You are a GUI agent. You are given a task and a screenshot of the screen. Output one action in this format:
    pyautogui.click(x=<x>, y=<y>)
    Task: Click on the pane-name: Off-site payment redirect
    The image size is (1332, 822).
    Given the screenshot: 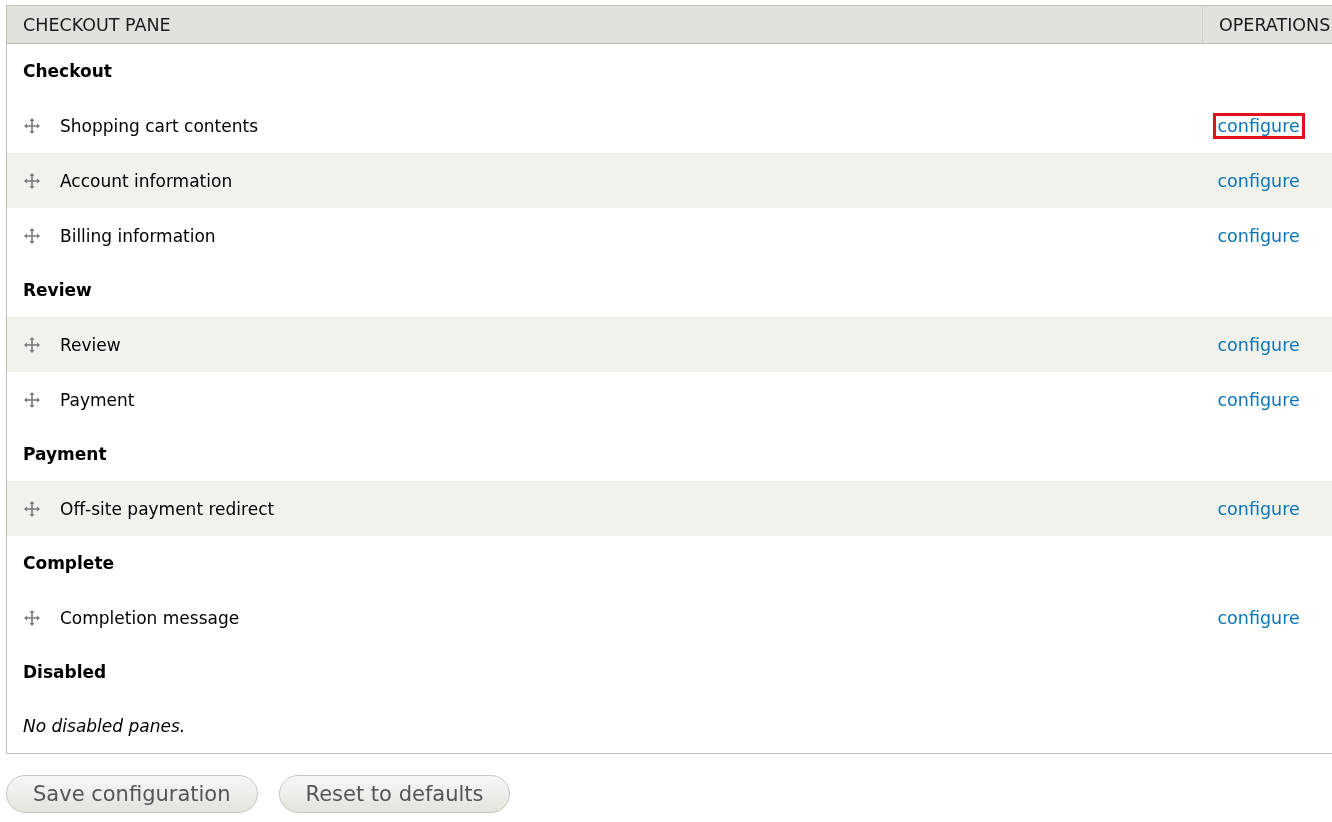 What is the action you would take?
    pyautogui.click(x=167, y=508)
    